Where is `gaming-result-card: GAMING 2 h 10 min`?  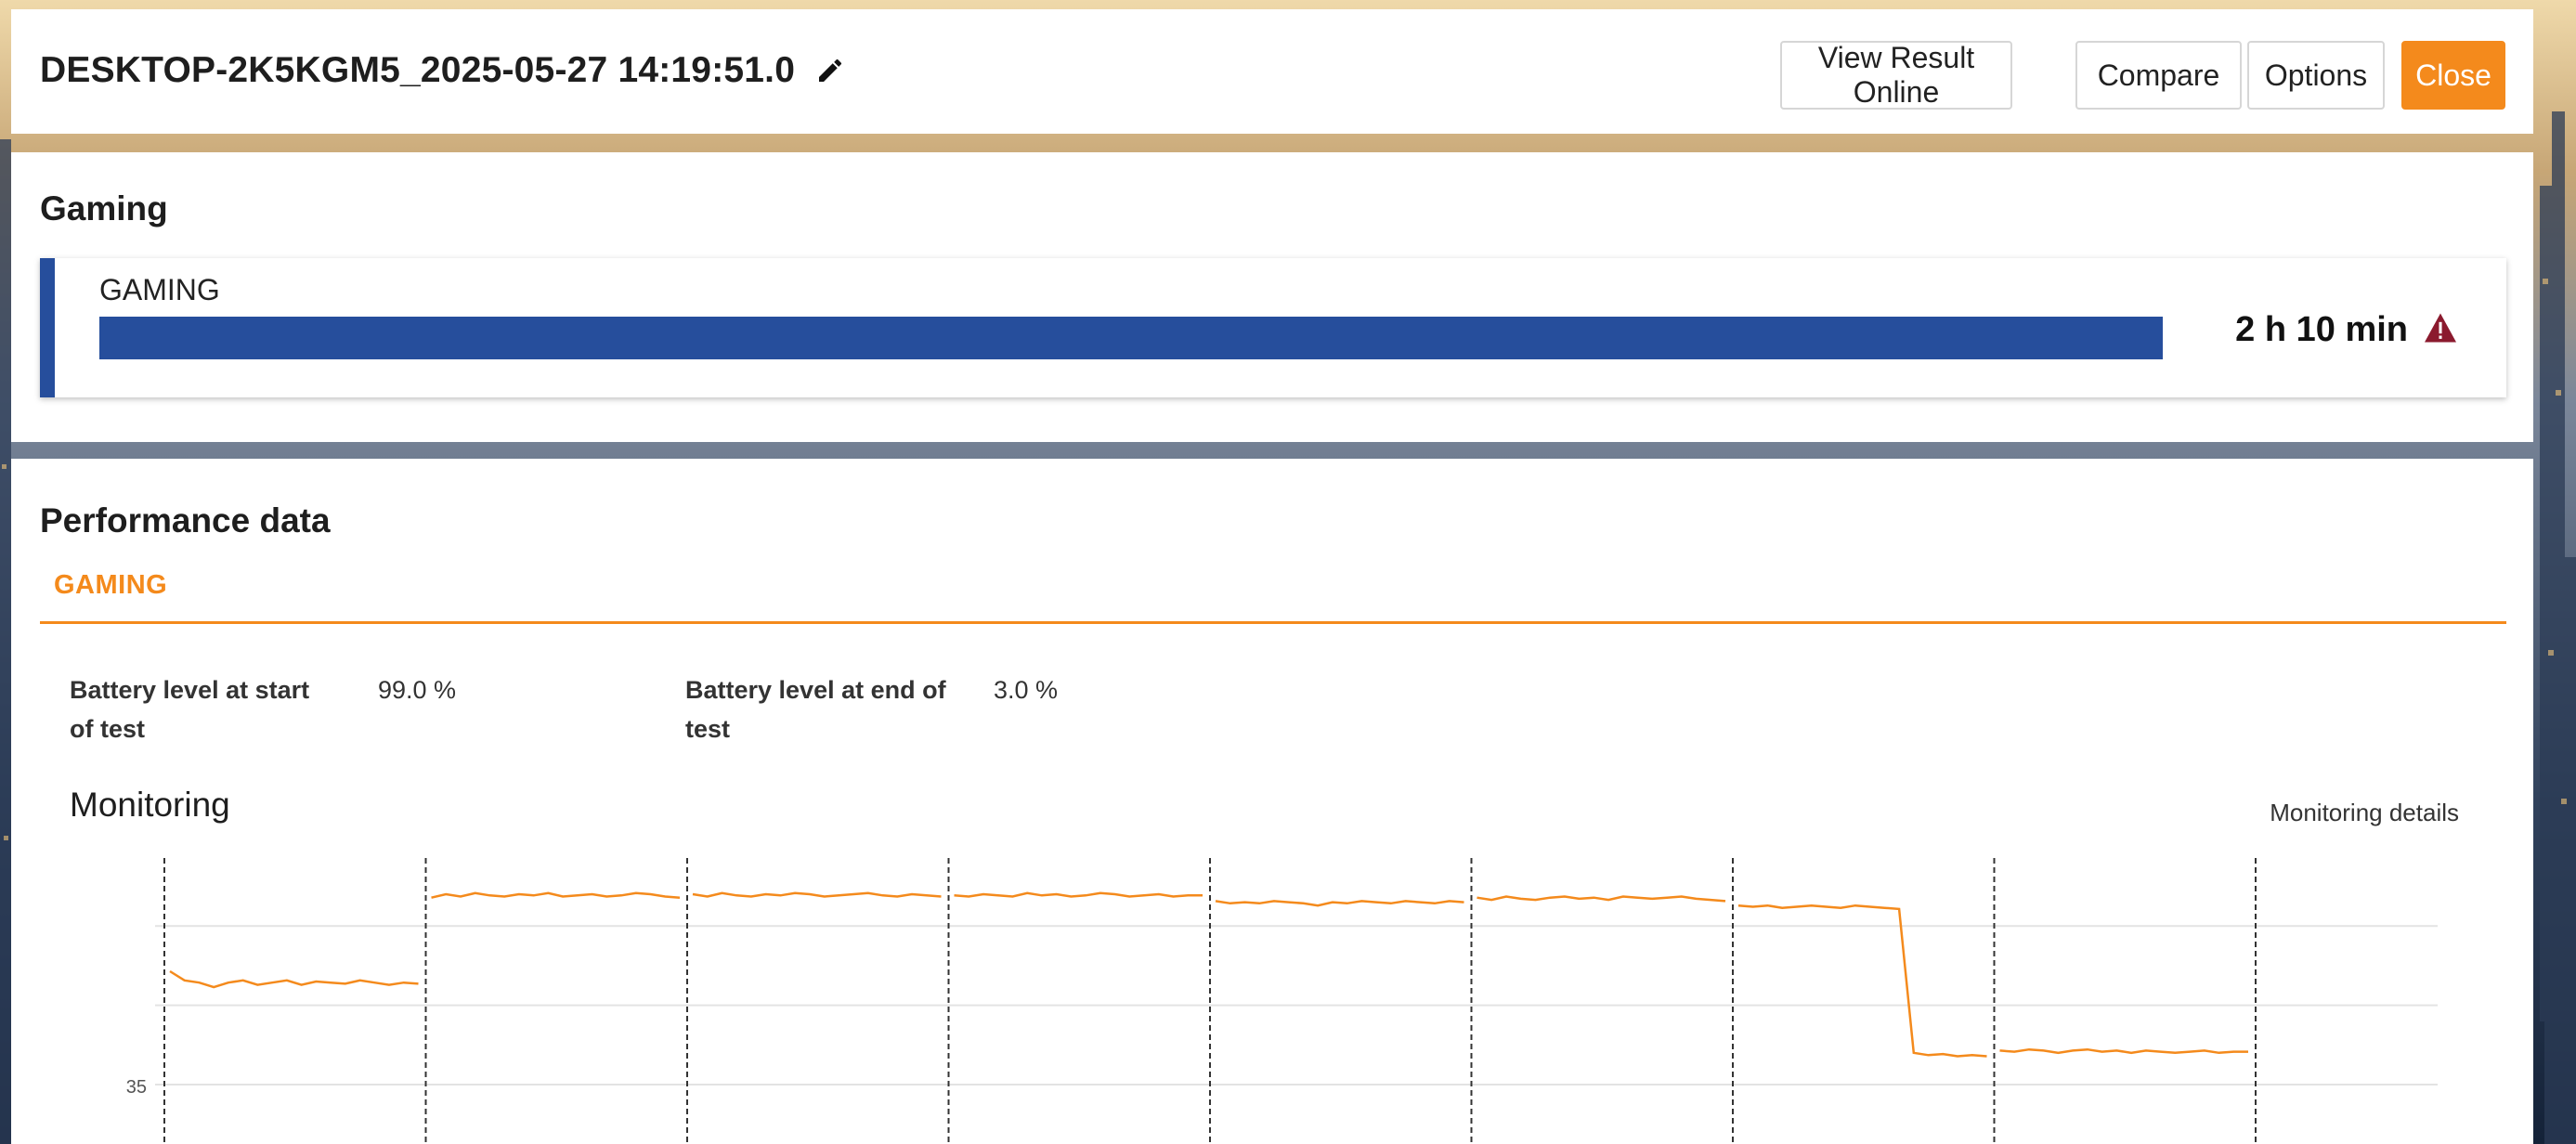 gaming-result-card: GAMING 2 h 10 min is located at coordinates (1273, 327).